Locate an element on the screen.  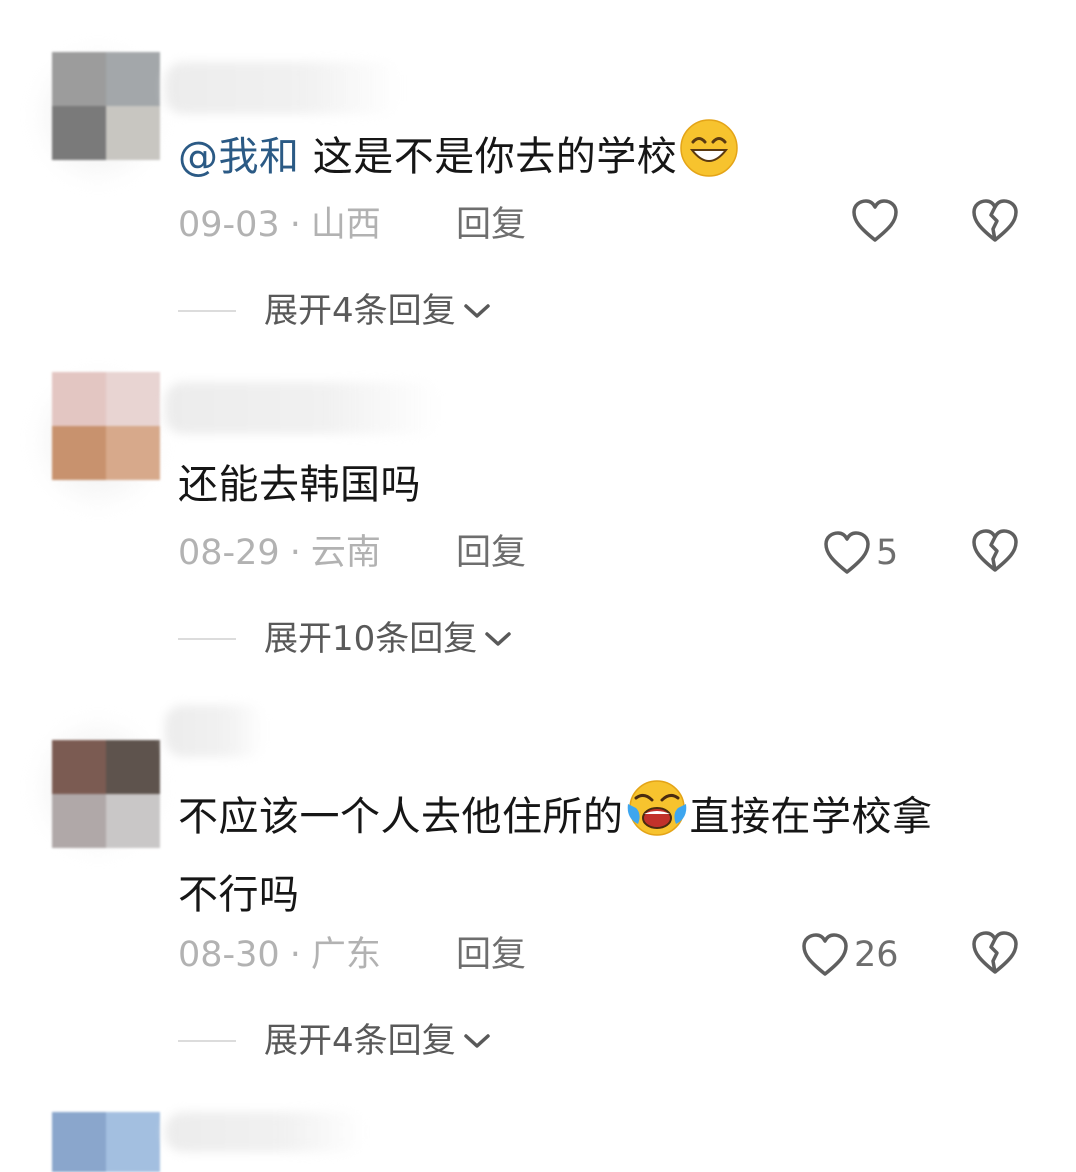
expand-replies-label: 展开10条回复 is located at coordinates (371, 639).